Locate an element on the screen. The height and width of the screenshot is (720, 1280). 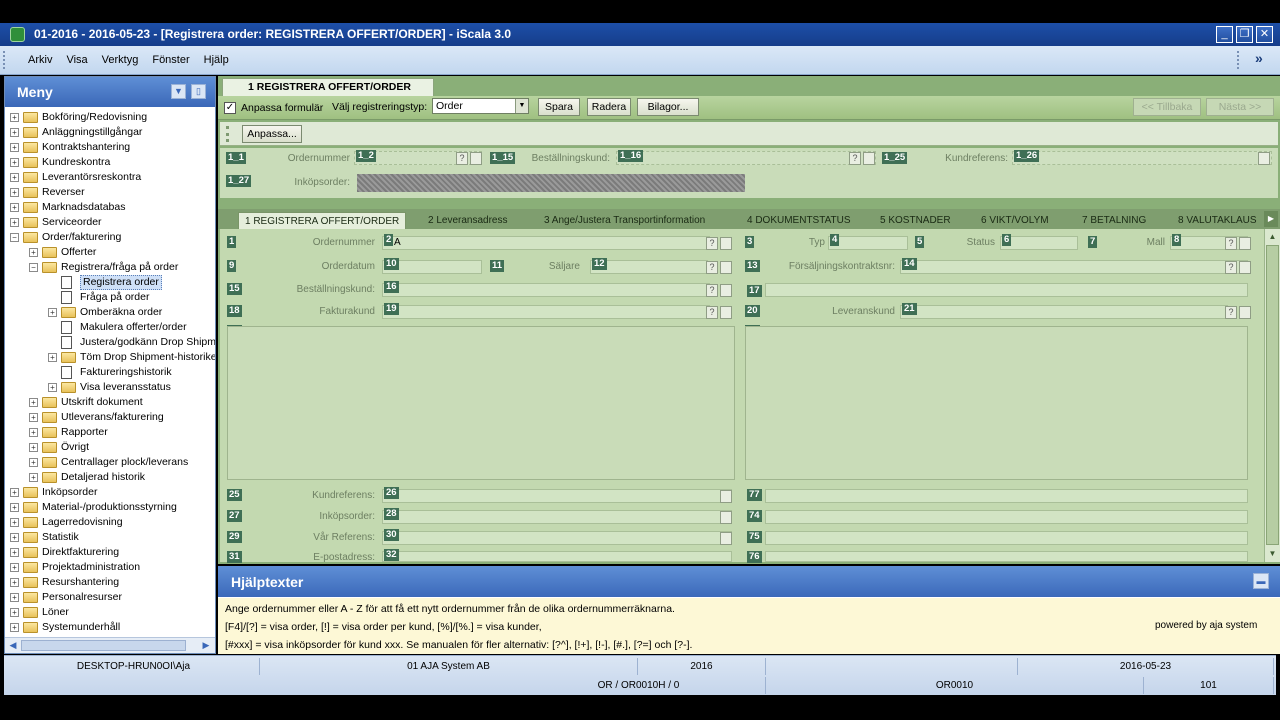
save-button: Spara is located at coordinates (559, 107).